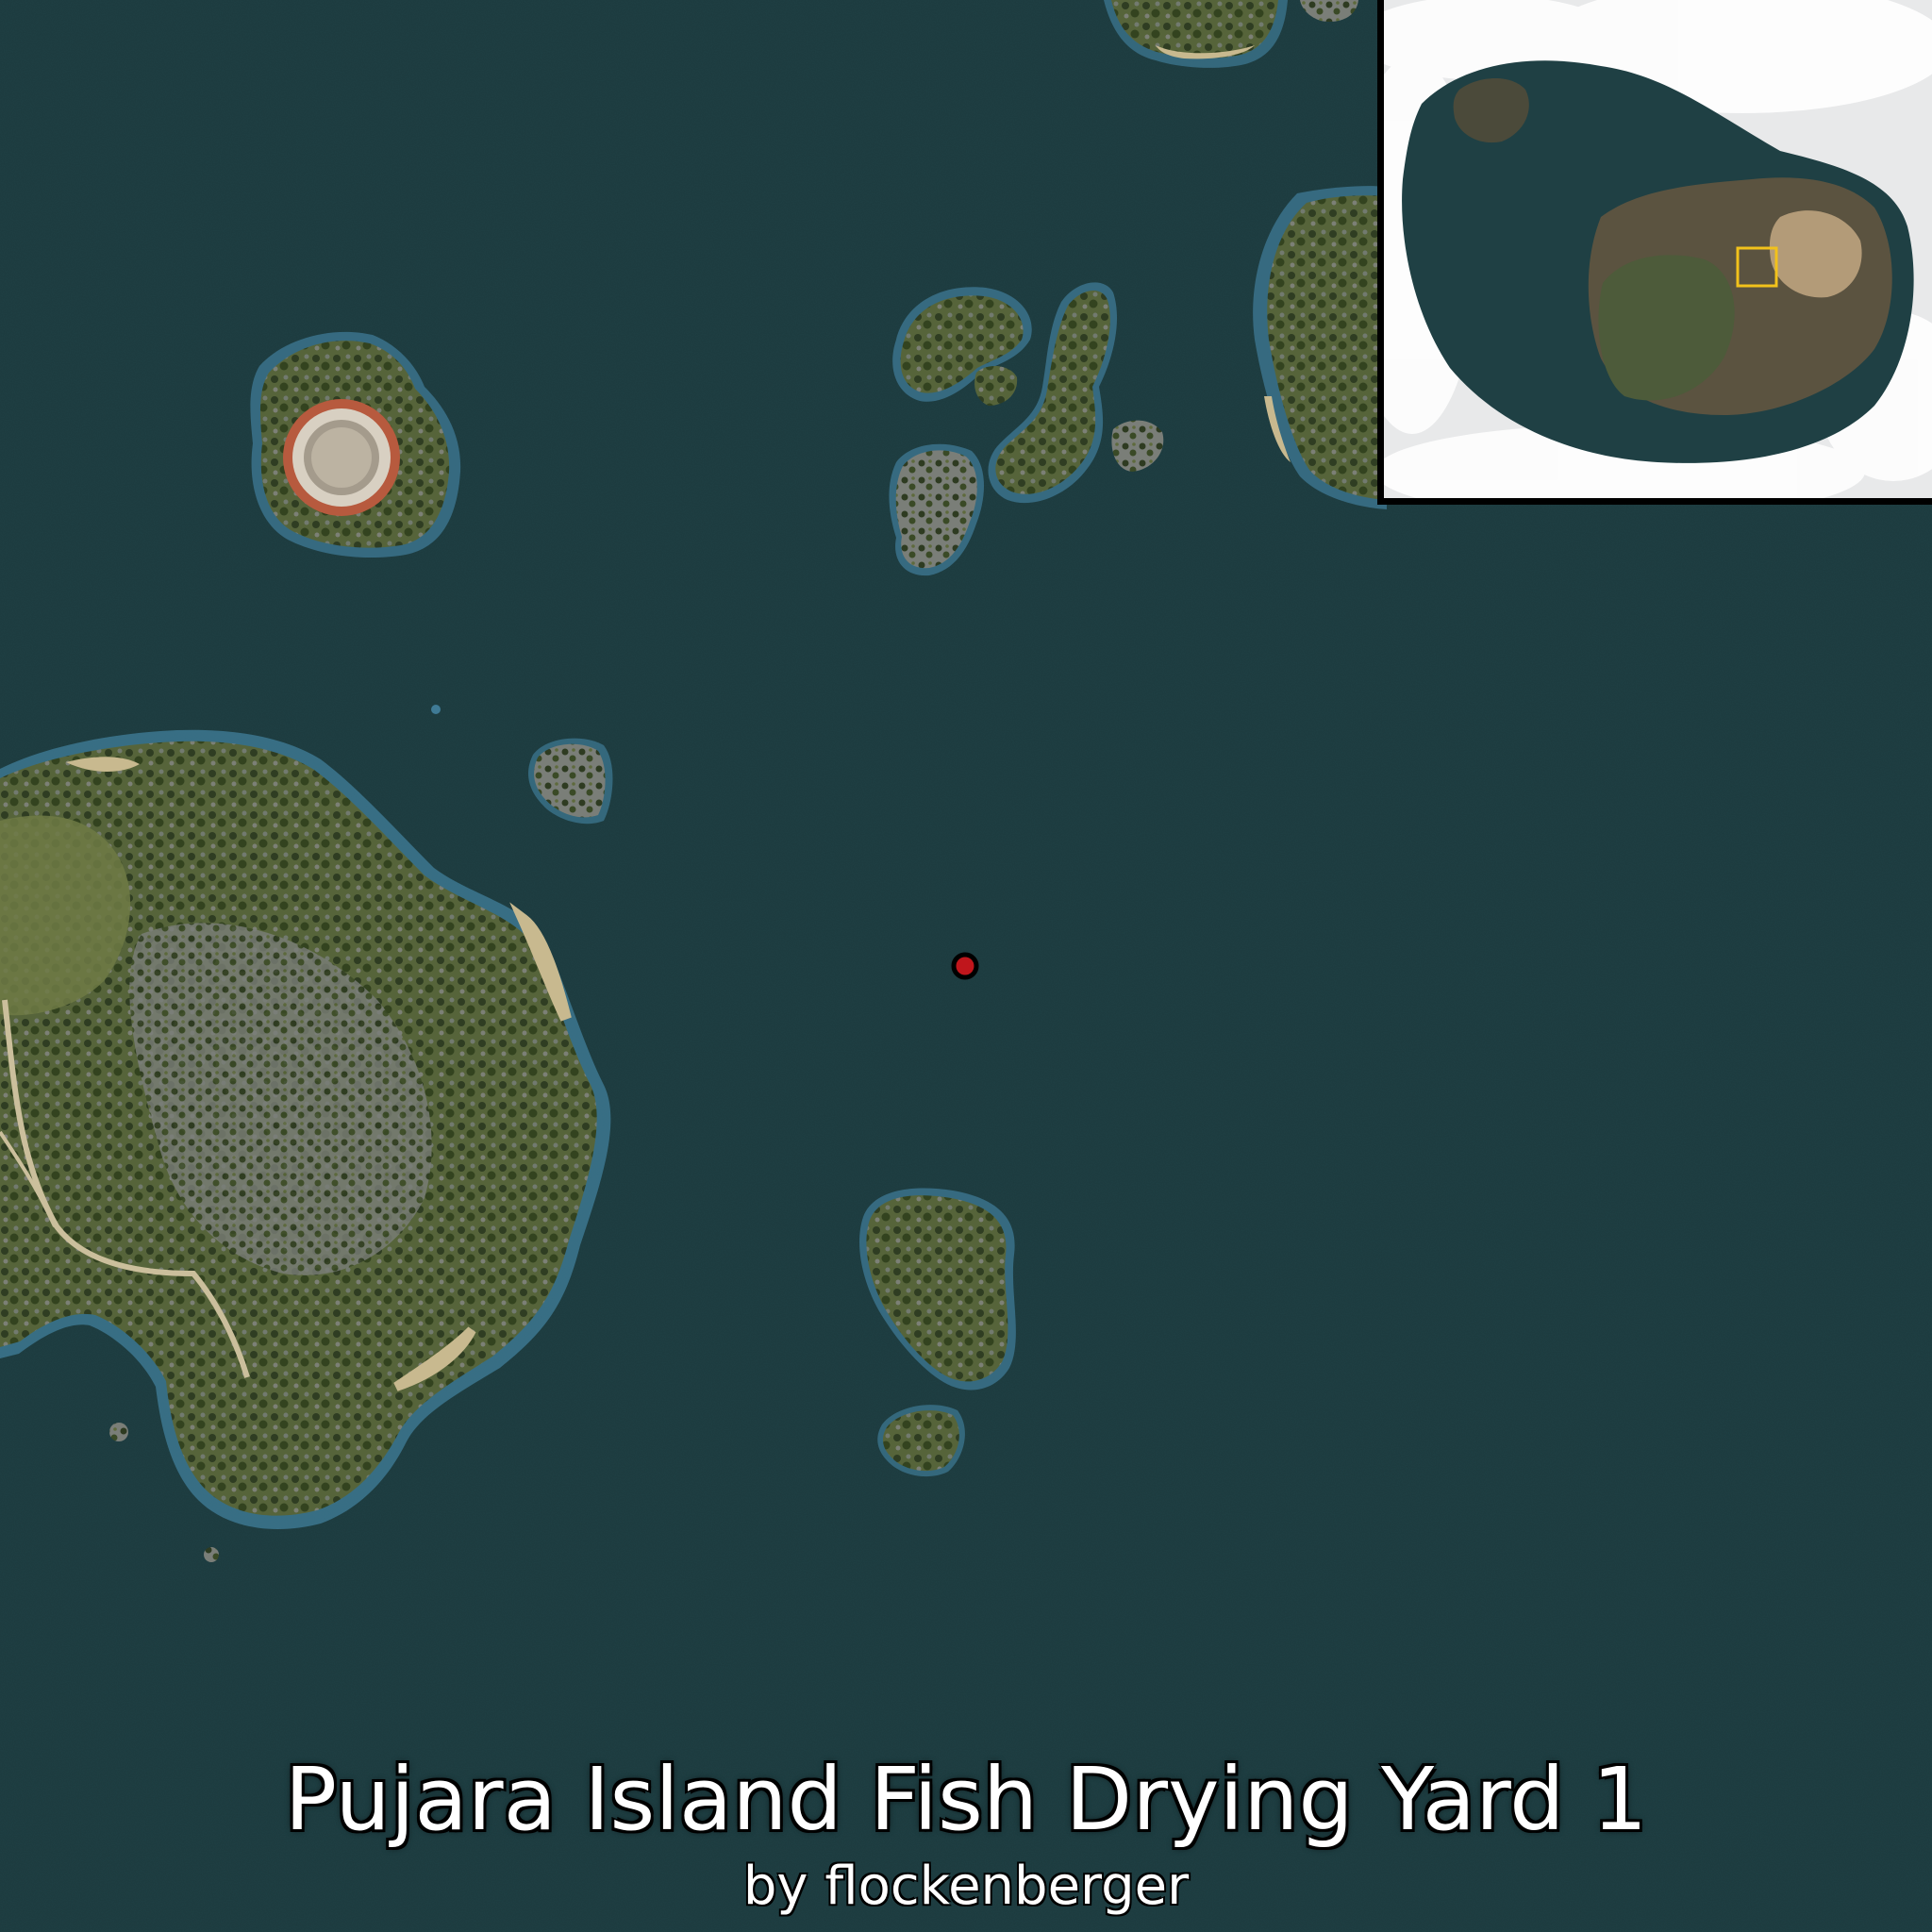 This screenshot has height=1932, width=1932. What do you see at coordinates (966, 1800) in the screenshot?
I see `map-title: Pujara Island Fish Drying Yard 1` at bounding box center [966, 1800].